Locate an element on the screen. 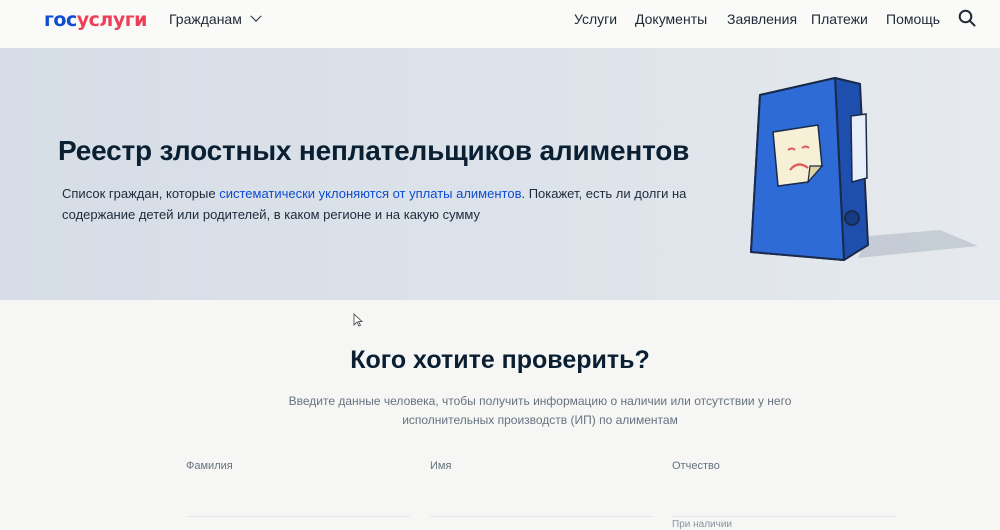 The image size is (1000, 530). nav-documents: Документы is located at coordinates (671, 19).